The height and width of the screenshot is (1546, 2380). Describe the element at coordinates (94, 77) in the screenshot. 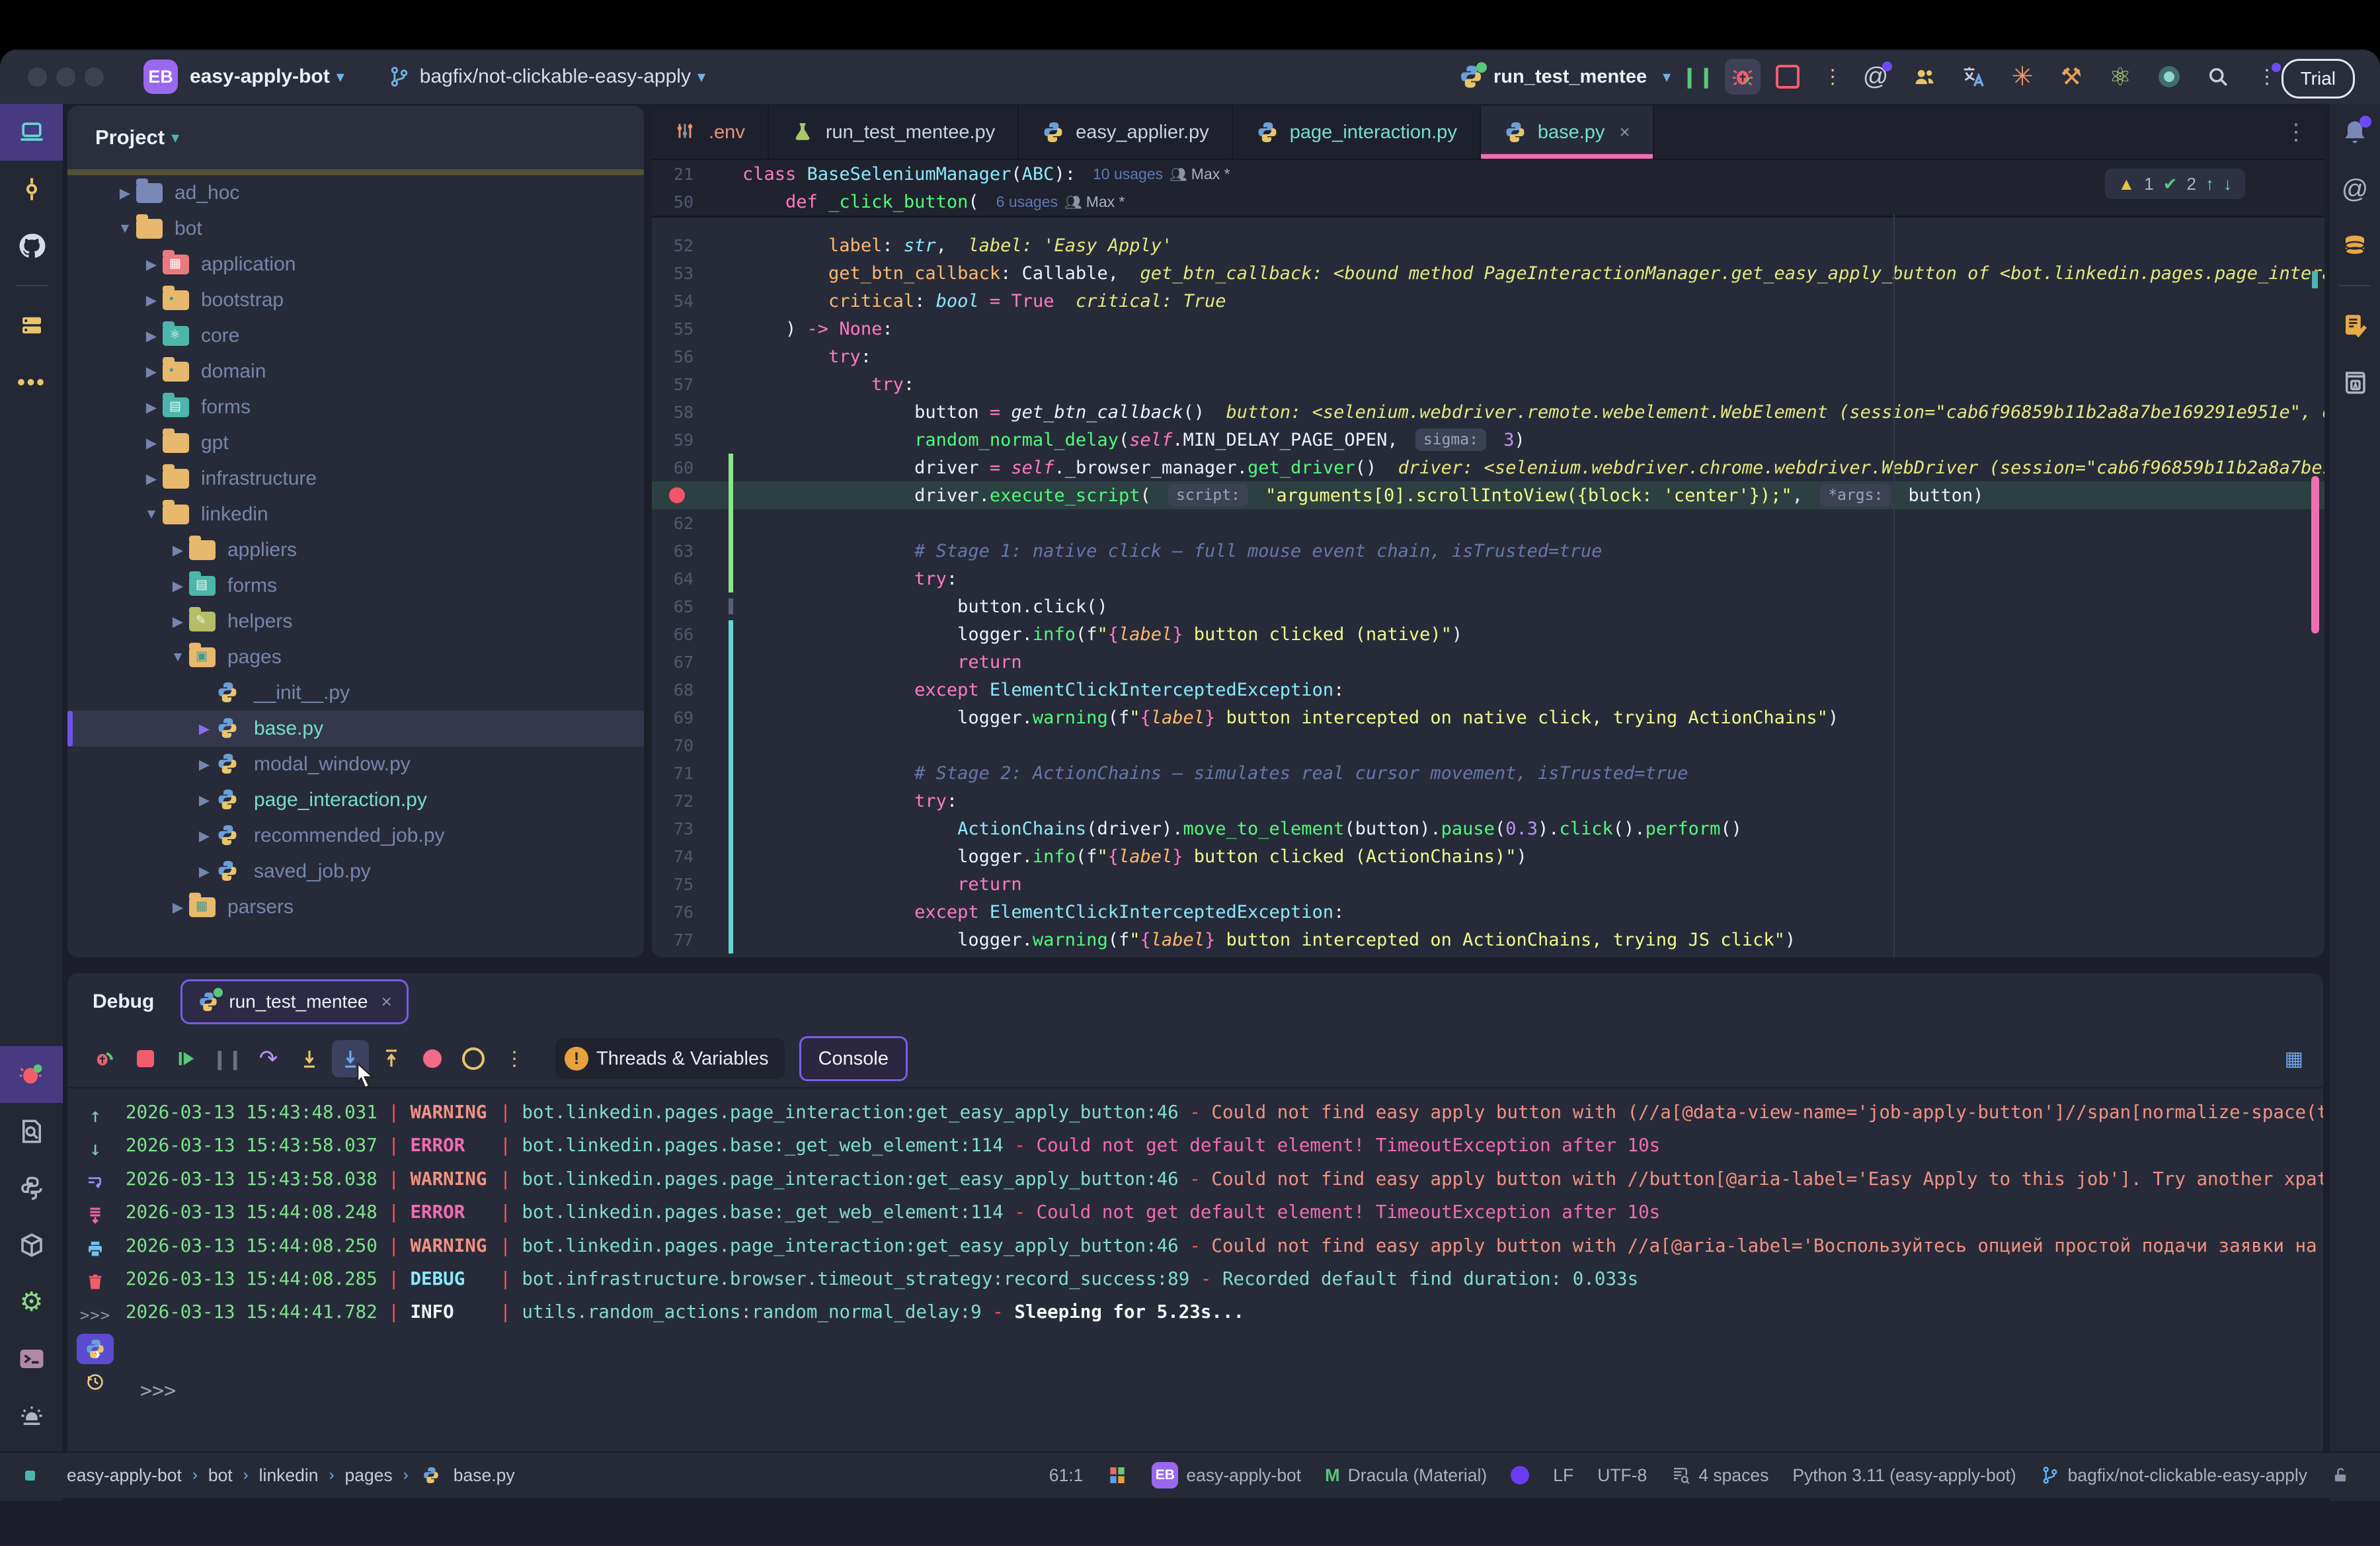

I see `maximize-window-button` at that location.